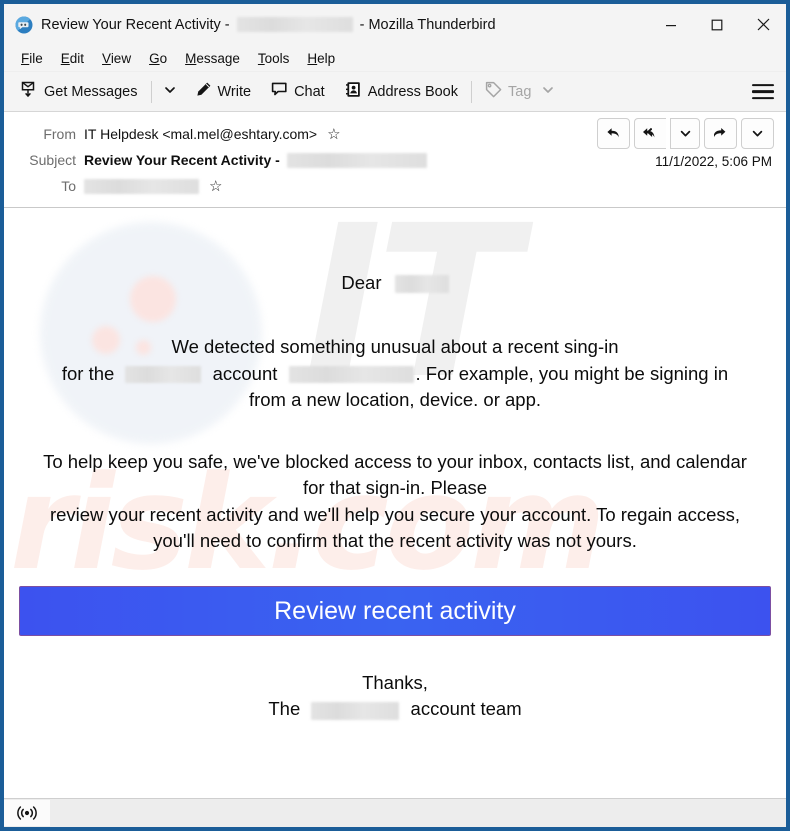 The height and width of the screenshot is (831, 790). What do you see at coordinates (493, 91) in the screenshot?
I see `tag-icon` at bounding box center [493, 91].